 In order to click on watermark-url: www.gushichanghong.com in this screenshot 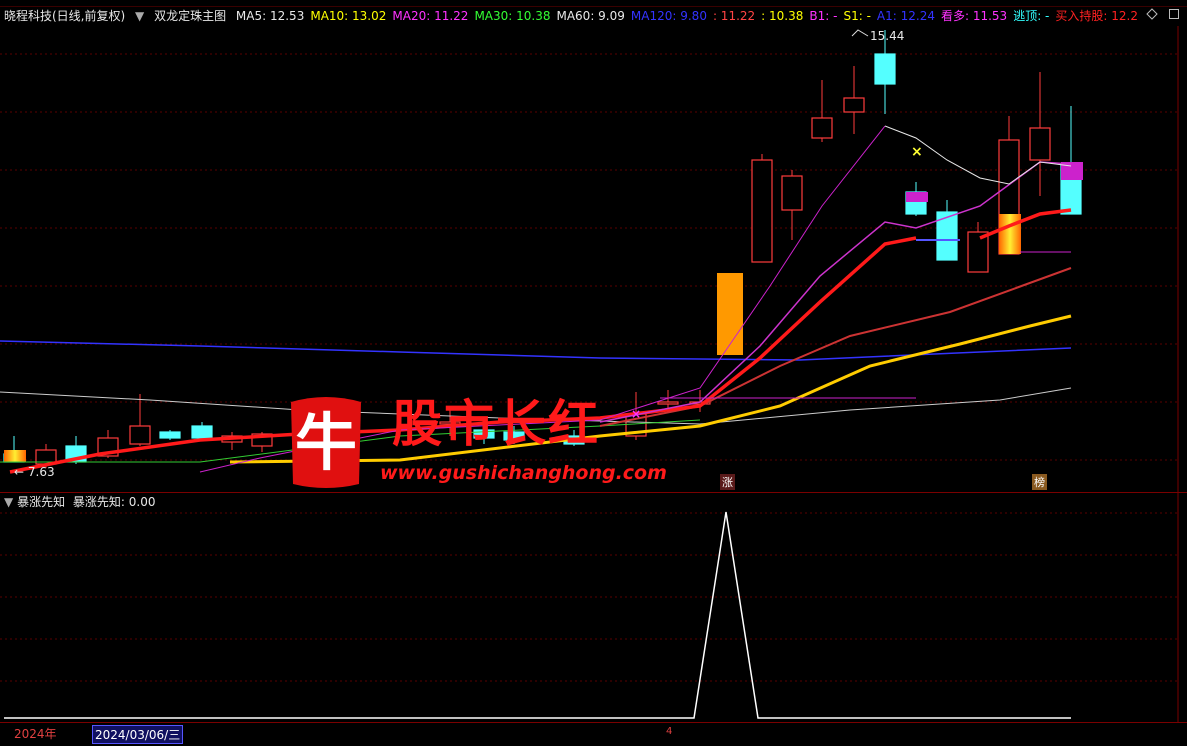, I will do `click(523, 473)`.